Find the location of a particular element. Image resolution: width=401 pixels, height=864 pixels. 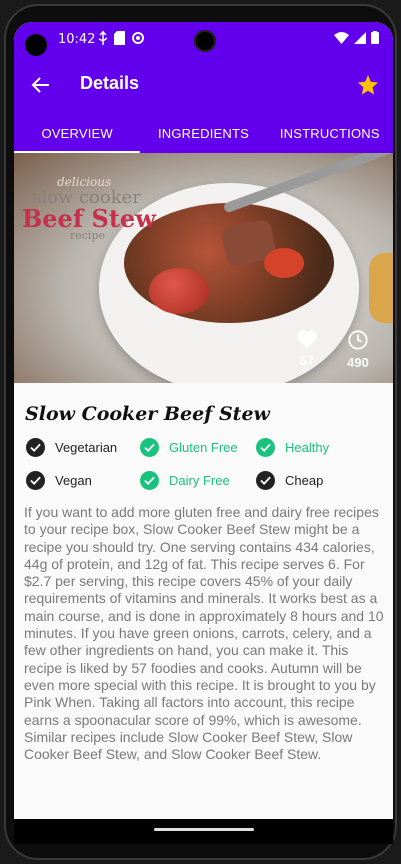

tag-label: Cheap is located at coordinates (304, 480).